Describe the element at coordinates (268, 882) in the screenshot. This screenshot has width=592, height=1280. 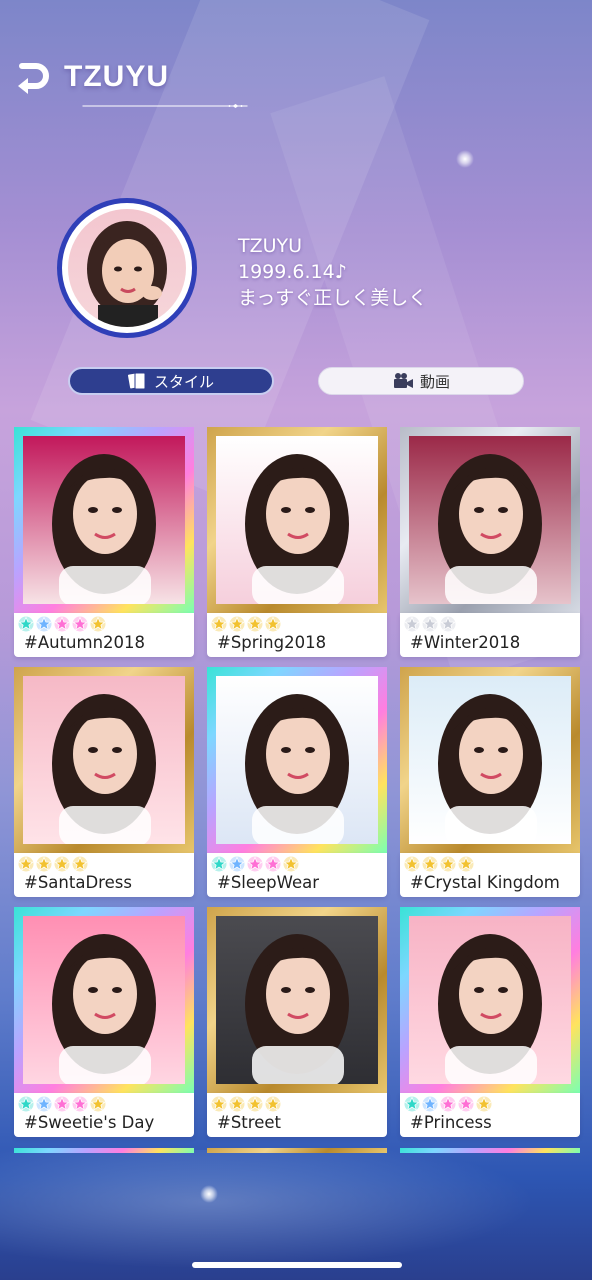
I see `card-name: #SleepWear` at that location.